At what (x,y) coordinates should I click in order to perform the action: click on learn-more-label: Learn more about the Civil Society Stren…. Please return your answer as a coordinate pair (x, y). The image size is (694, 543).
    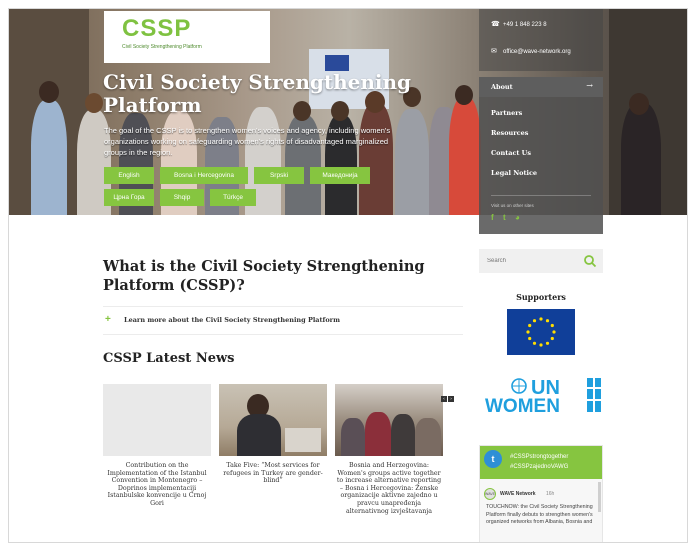
    Looking at the image, I should click on (232, 320).